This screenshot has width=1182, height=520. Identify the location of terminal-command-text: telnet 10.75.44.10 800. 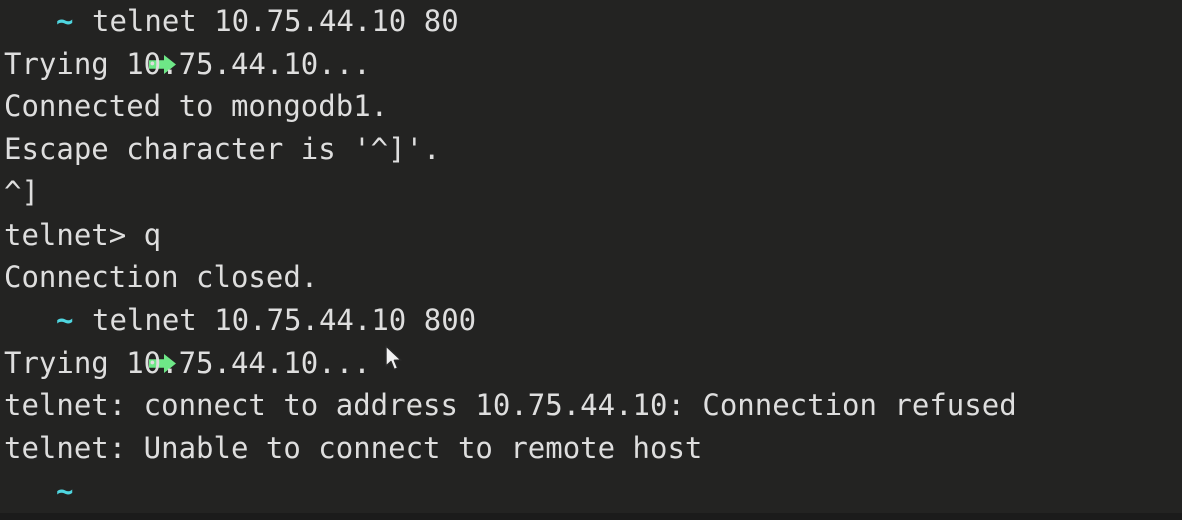
(284, 319).